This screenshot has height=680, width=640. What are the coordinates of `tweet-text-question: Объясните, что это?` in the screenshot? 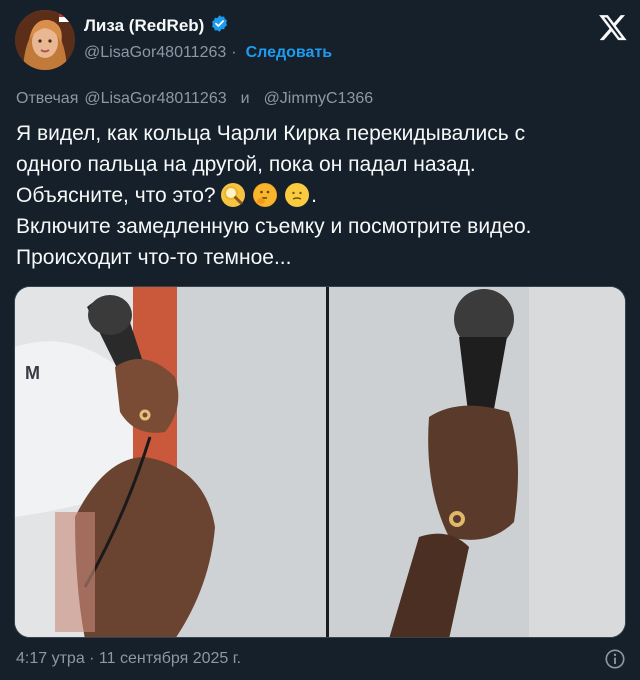 It's located at (116, 195).